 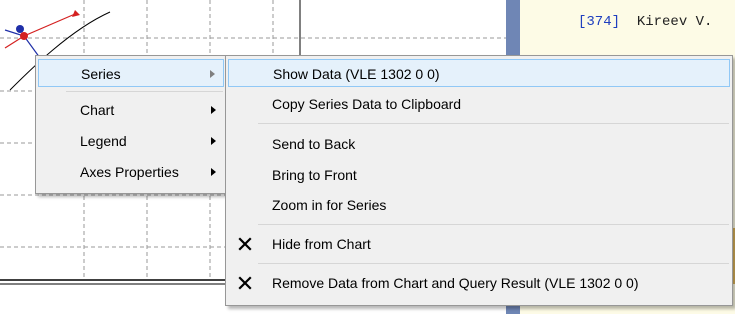 I want to click on menu-item-label: Legend, so click(x=103, y=141).